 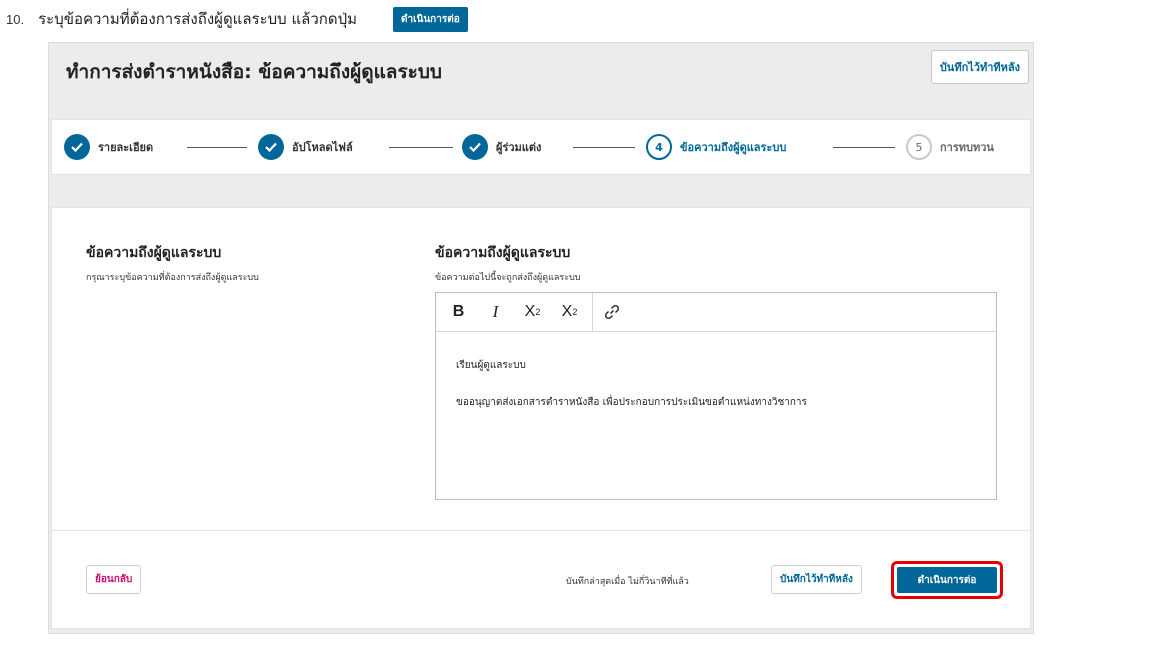 I want to click on step-number-4: 4, so click(x=659, y=147).